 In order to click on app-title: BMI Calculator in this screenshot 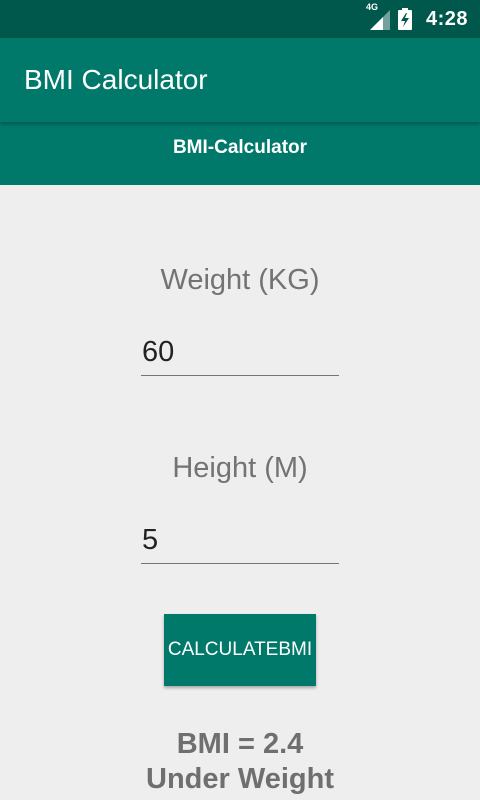, I will do `click(116, 79)`.